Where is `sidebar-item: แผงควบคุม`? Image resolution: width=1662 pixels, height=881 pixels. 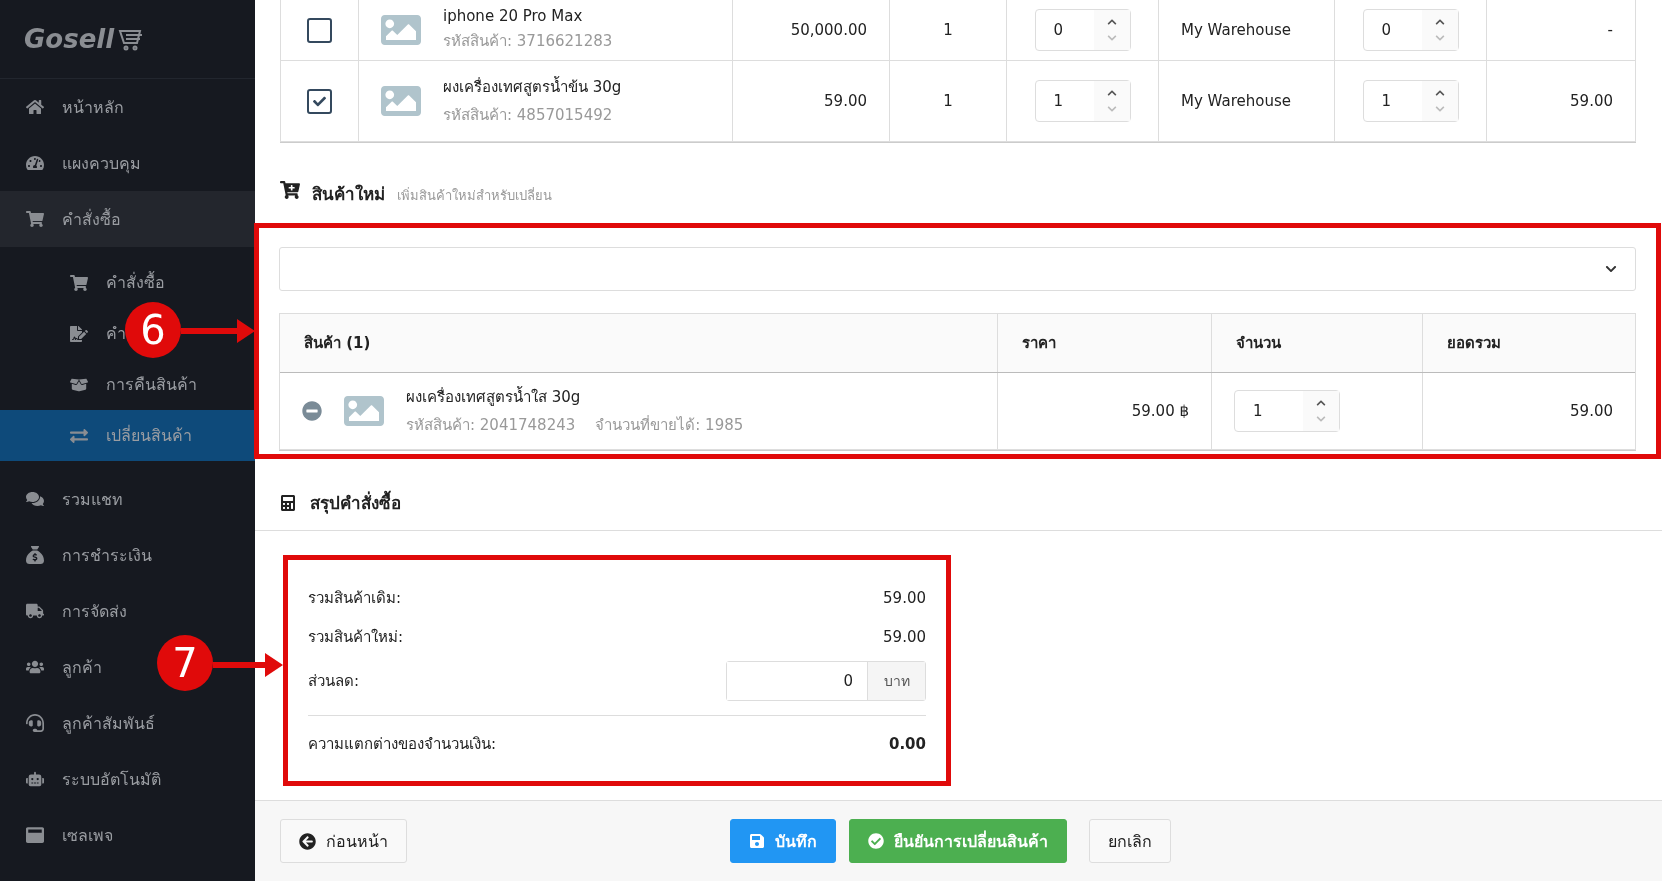
sidebar-item: แผงควบคุม is located at coordinates (83, 163).